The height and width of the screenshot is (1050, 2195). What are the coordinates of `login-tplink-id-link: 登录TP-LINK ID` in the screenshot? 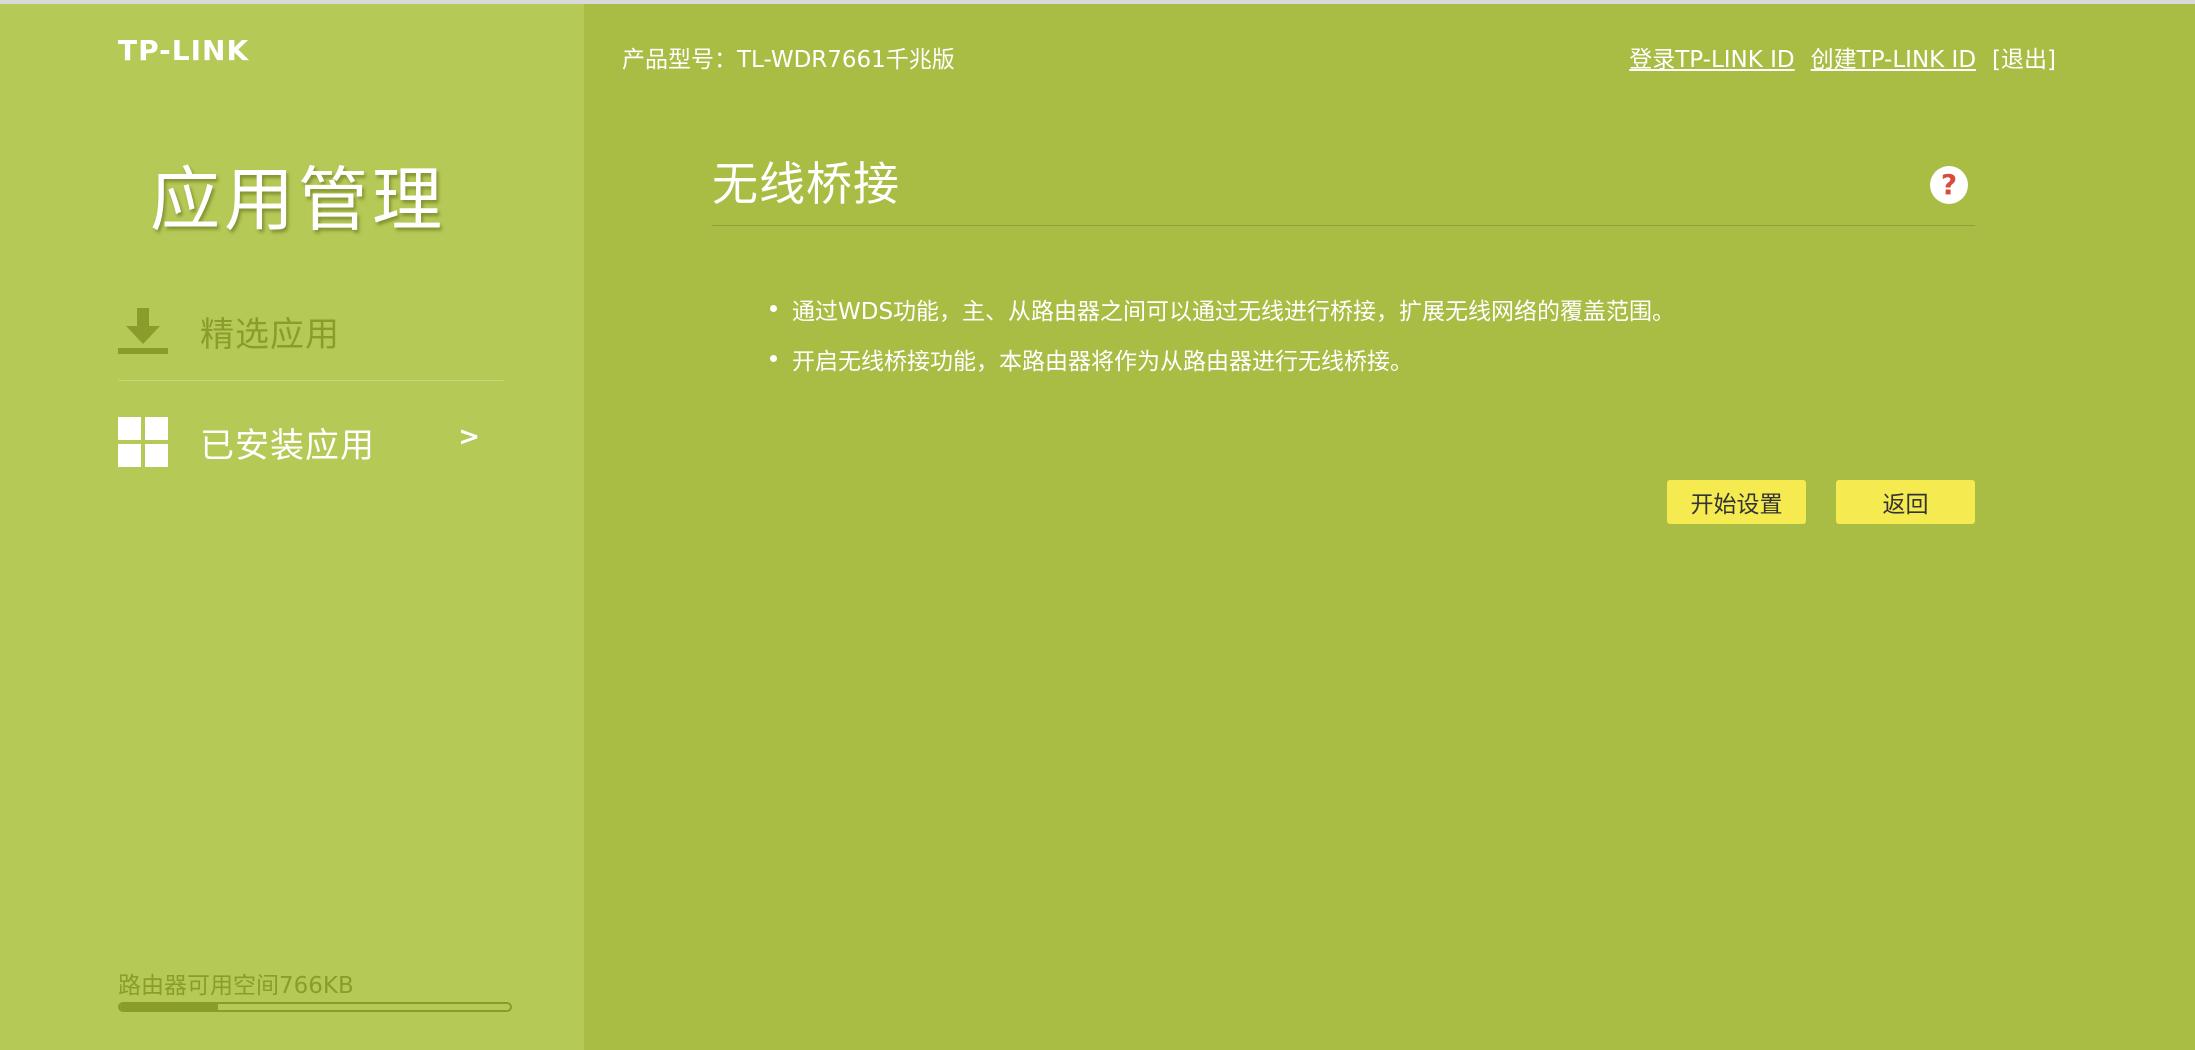 It's located at (1711, 57).